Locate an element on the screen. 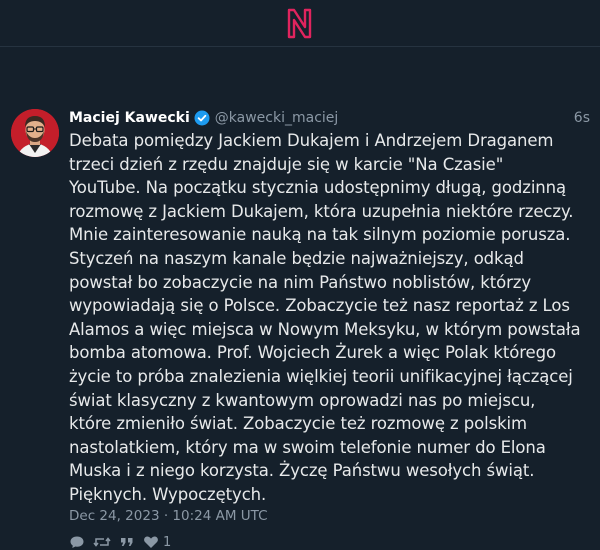  retweet-icon is located at coordinates (102, 542).